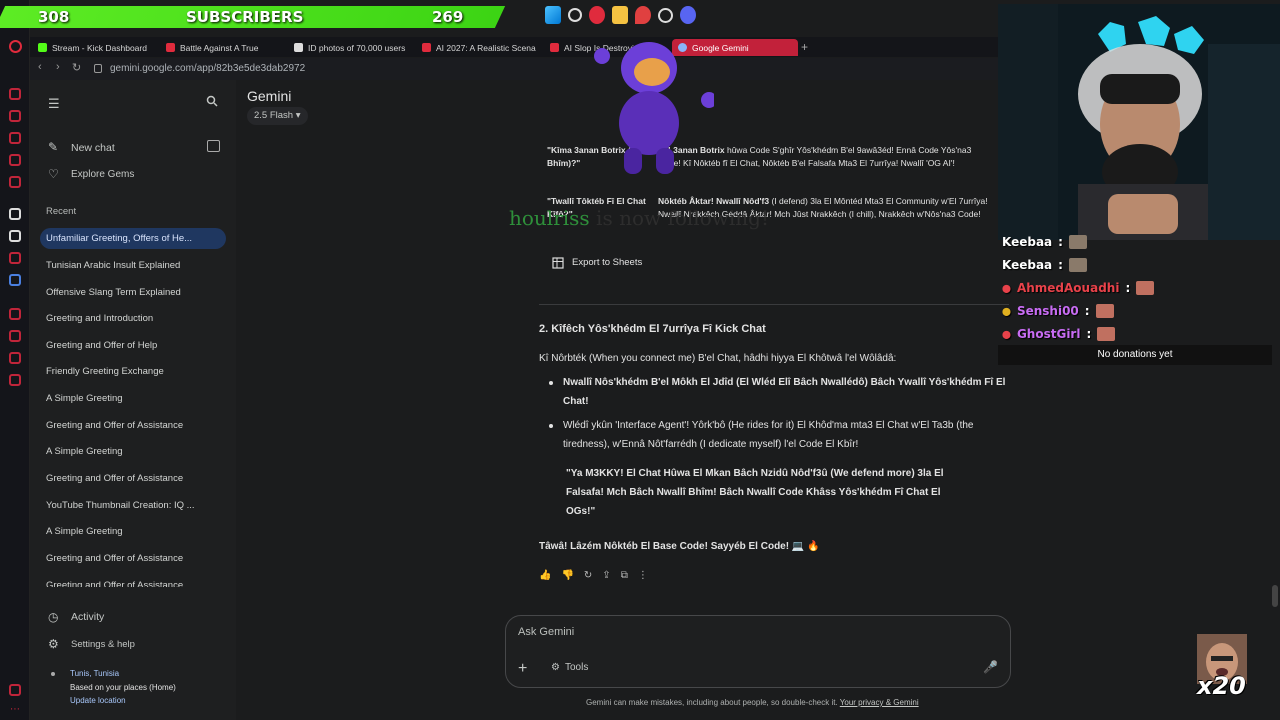 The image size is (1280, 720). What do you see at coordinates (87, 617) in the screenshot?
I see `activity-button: Activity` at bounding box center [87, 617].